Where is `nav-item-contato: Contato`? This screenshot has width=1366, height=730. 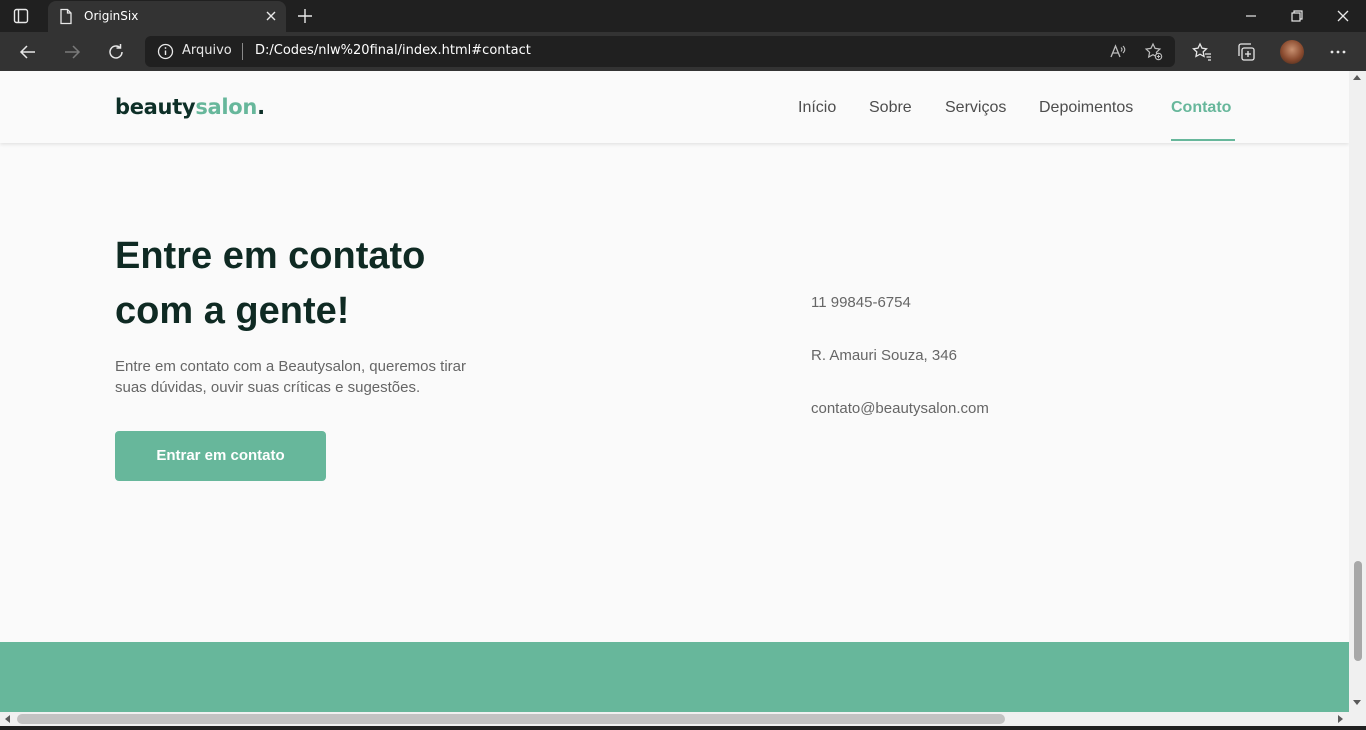 nav-item-contato: Contato is located at coordinates (1201, 108).